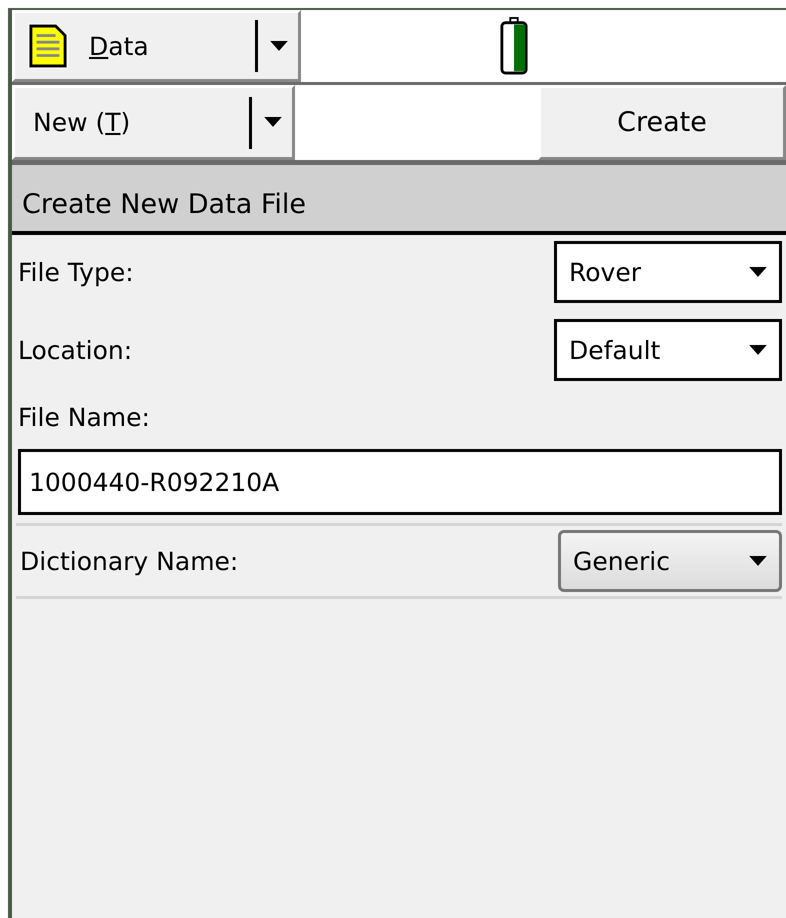  What do you see at coordinates (84, 417) in the screenshot?
I see `field-label: File Name:` at bounding box center [84, 417].